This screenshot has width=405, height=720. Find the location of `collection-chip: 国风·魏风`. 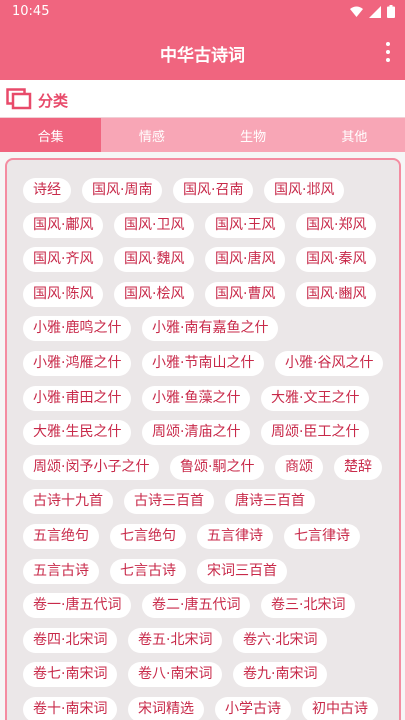

collection-chip: 国风·魏风 is located at coordinates (154, 260).